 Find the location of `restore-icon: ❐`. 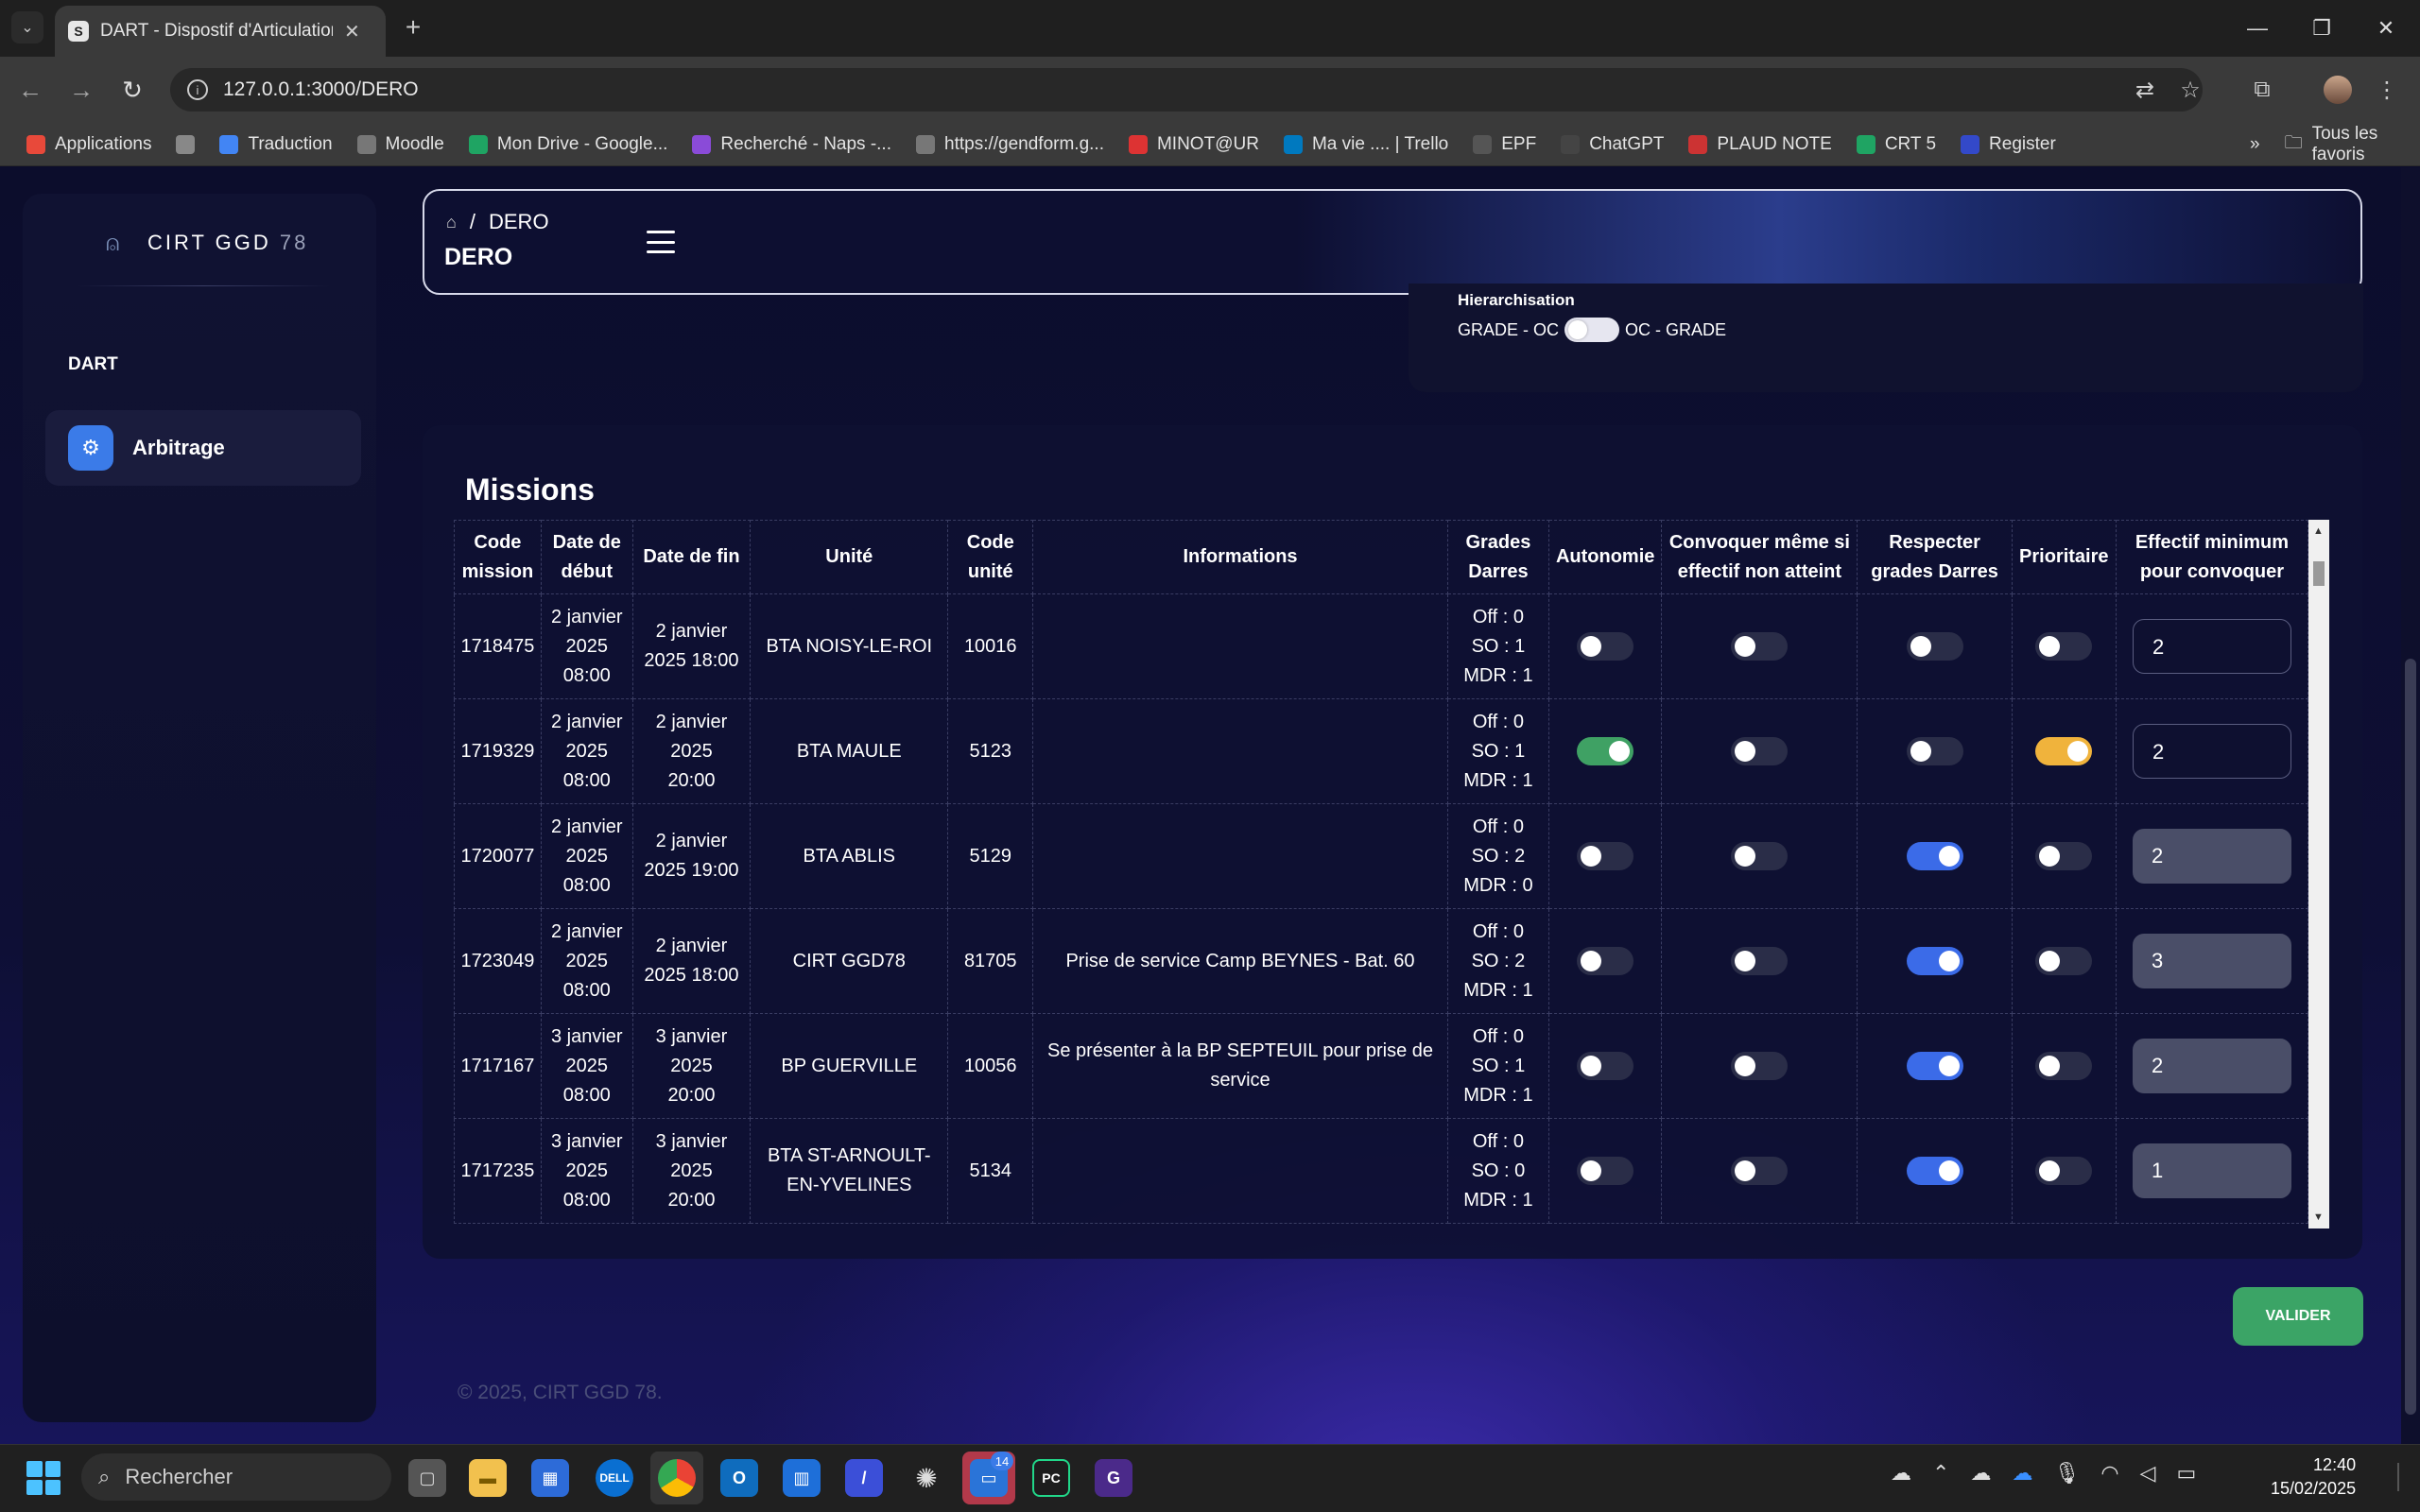

restore-icon: ❐ is located at coordinates (2322, 28).